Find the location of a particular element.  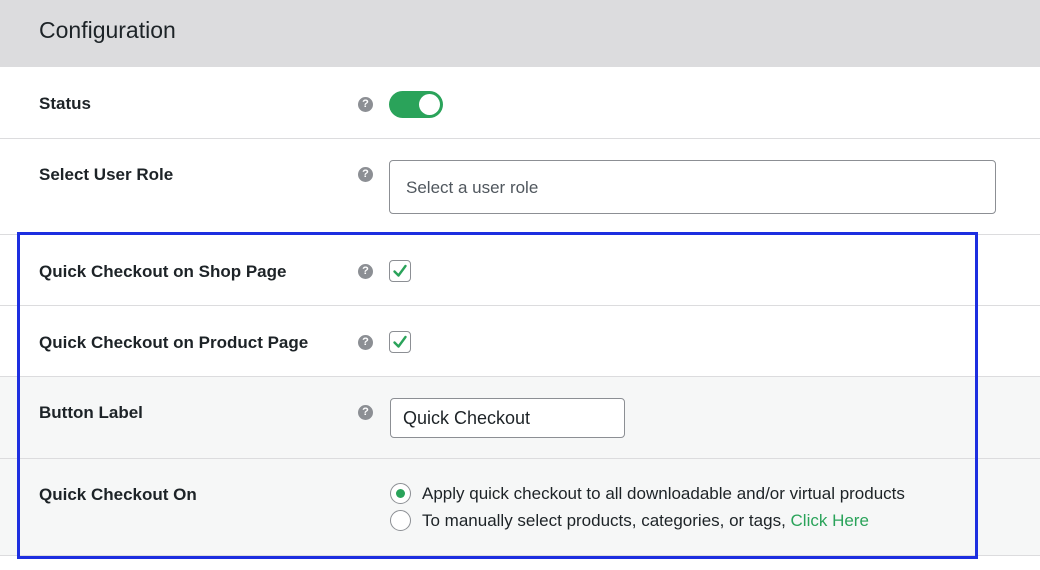

radio-selected-dot is located at coordinates (400, 493).